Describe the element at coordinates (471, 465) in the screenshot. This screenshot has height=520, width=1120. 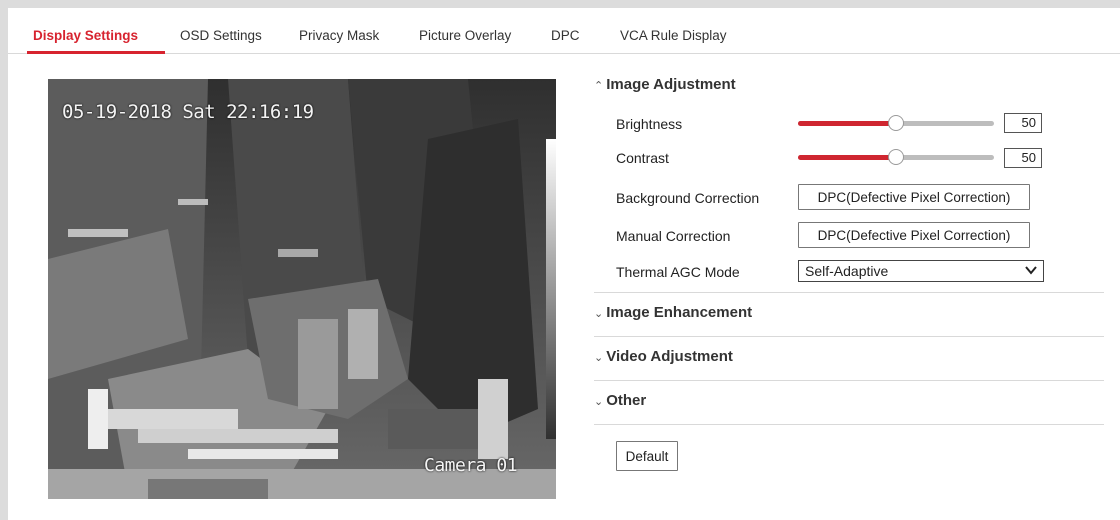
I see `osd-camera-name: Camera 01` at that location.